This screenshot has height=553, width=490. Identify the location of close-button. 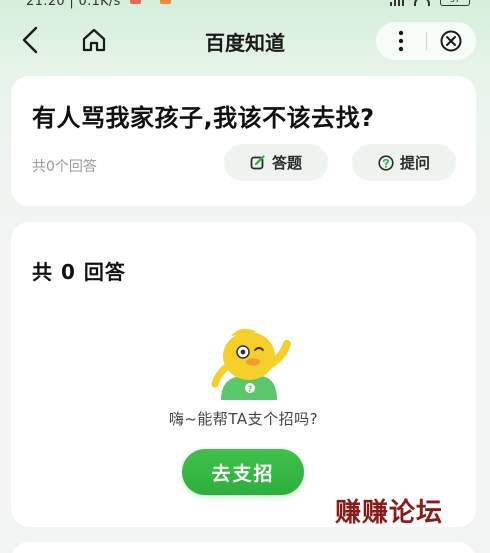
(451, 41).